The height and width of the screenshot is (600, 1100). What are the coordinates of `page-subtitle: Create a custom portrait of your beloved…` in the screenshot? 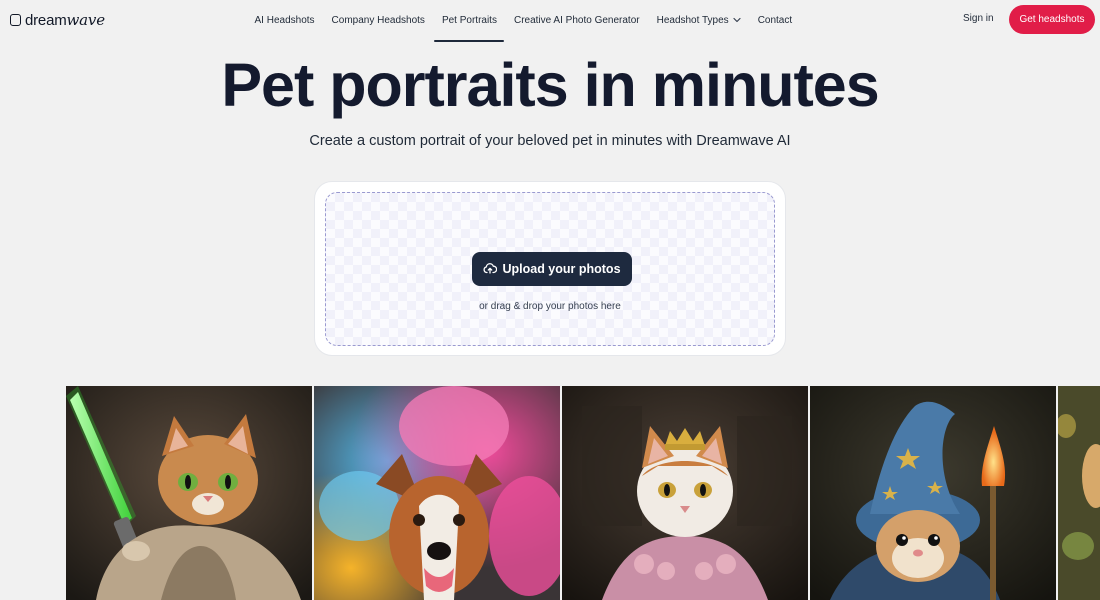 It's located at (550, 141).